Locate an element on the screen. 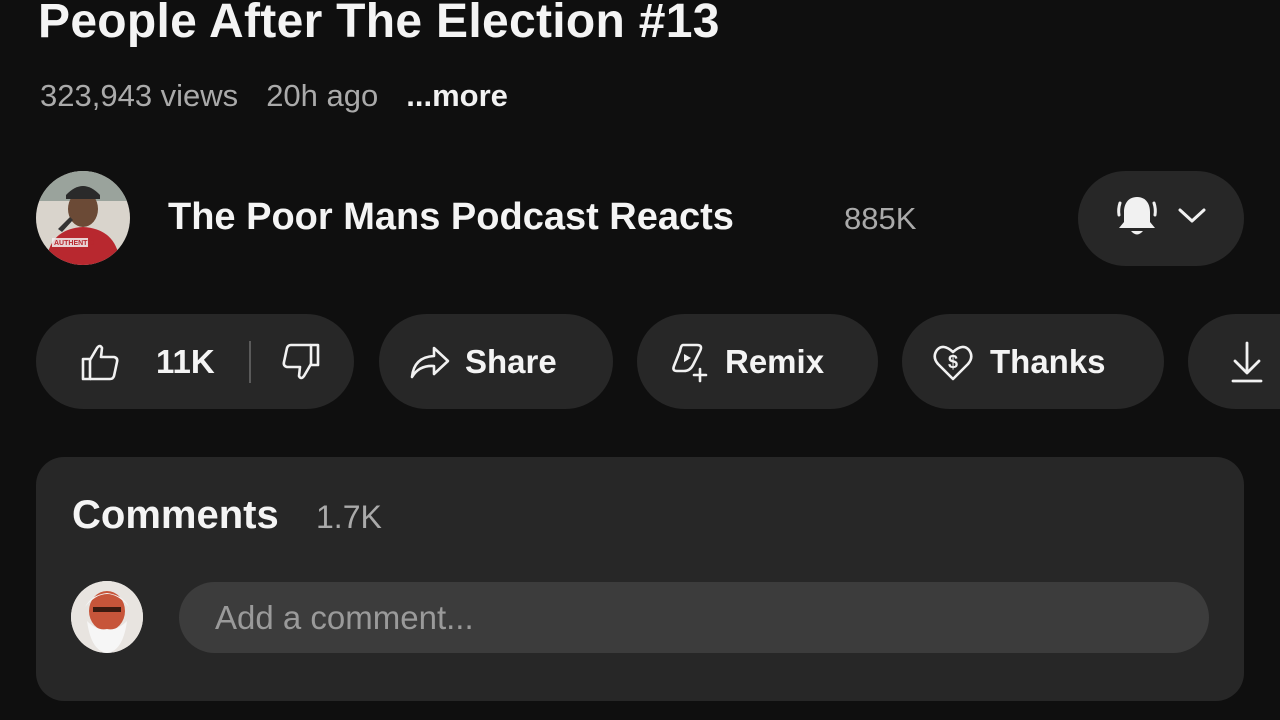  thumbs-up-icon is located at coordinates (100, 362).